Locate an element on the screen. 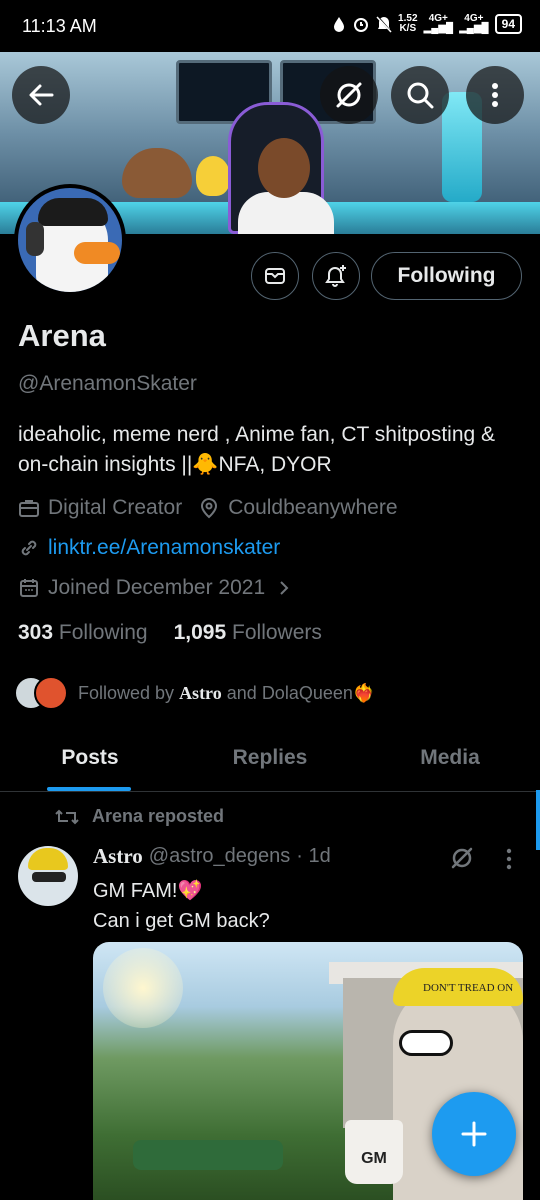 This screenshot has height=1200, width=540. more-vertical-icon is located at coordinates (495, 95).